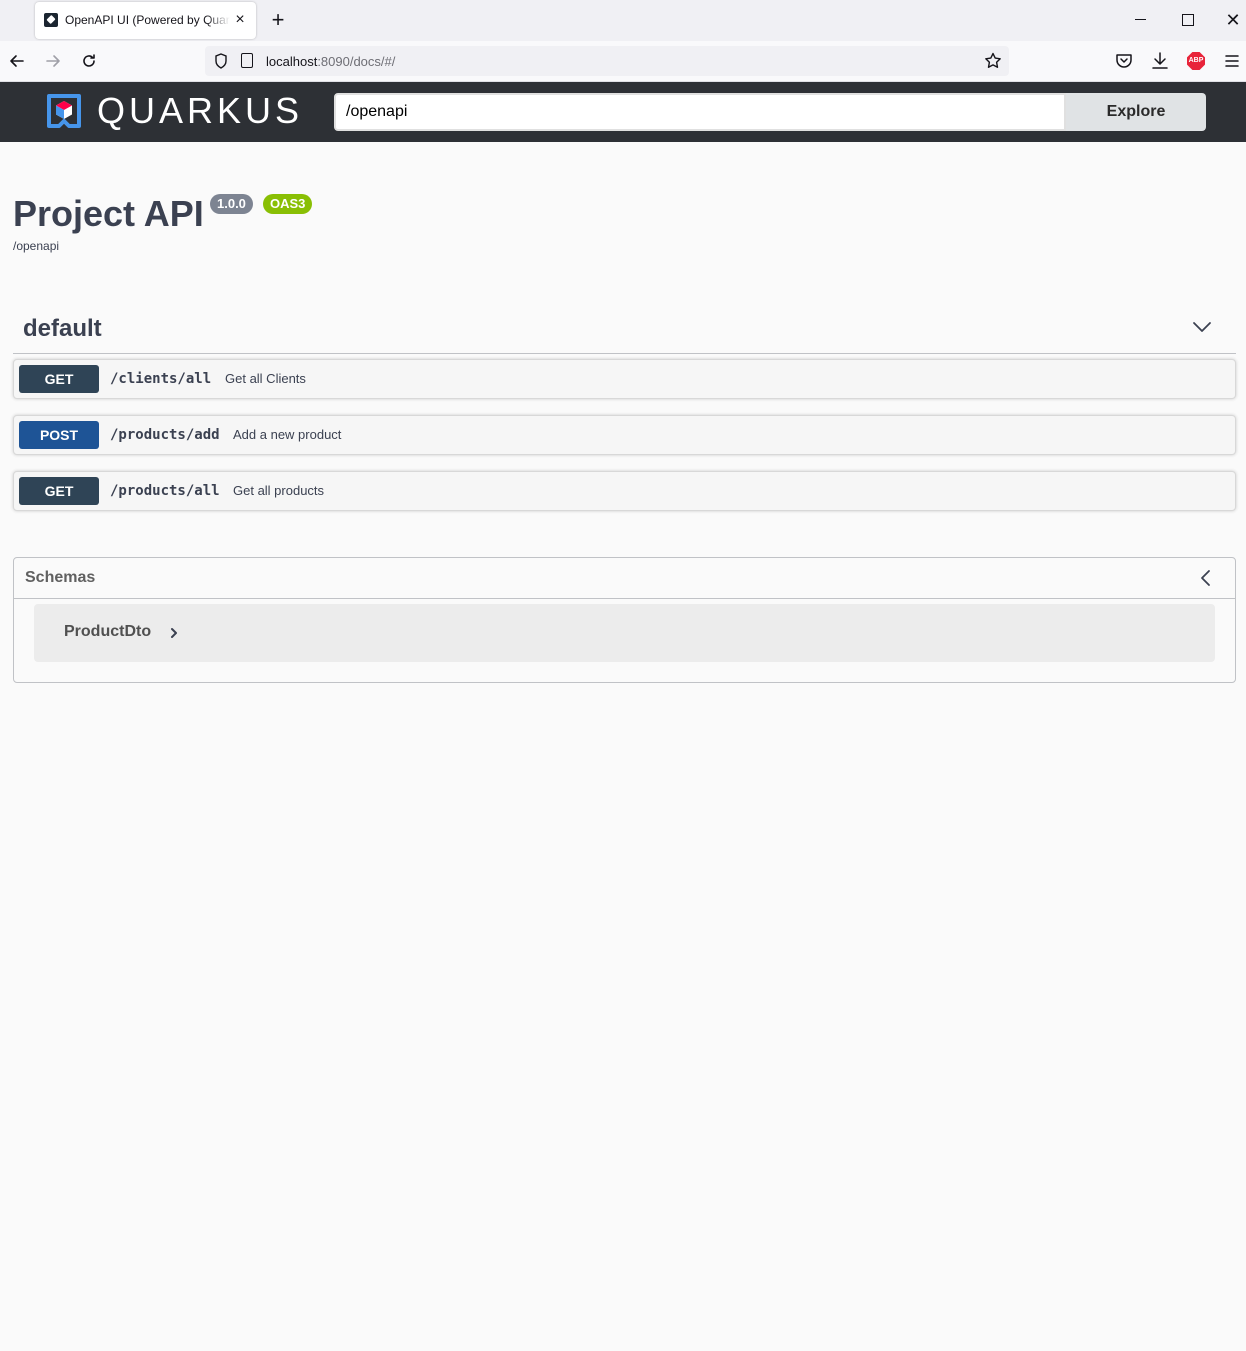 The image size is (1246, 1351). I want to click on schemas-title: Schemas, so click(60, 577).